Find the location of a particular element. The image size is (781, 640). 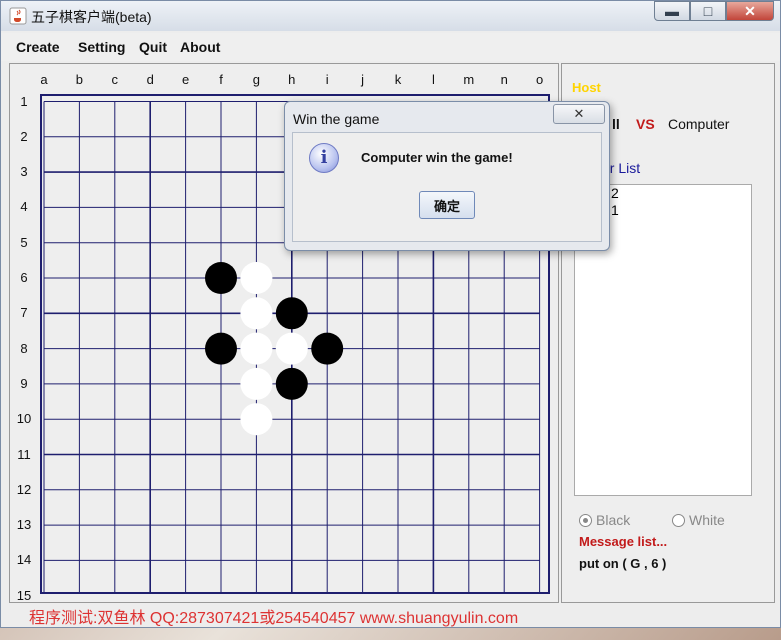

row-label: 10 is located at coordinates (24, 419).